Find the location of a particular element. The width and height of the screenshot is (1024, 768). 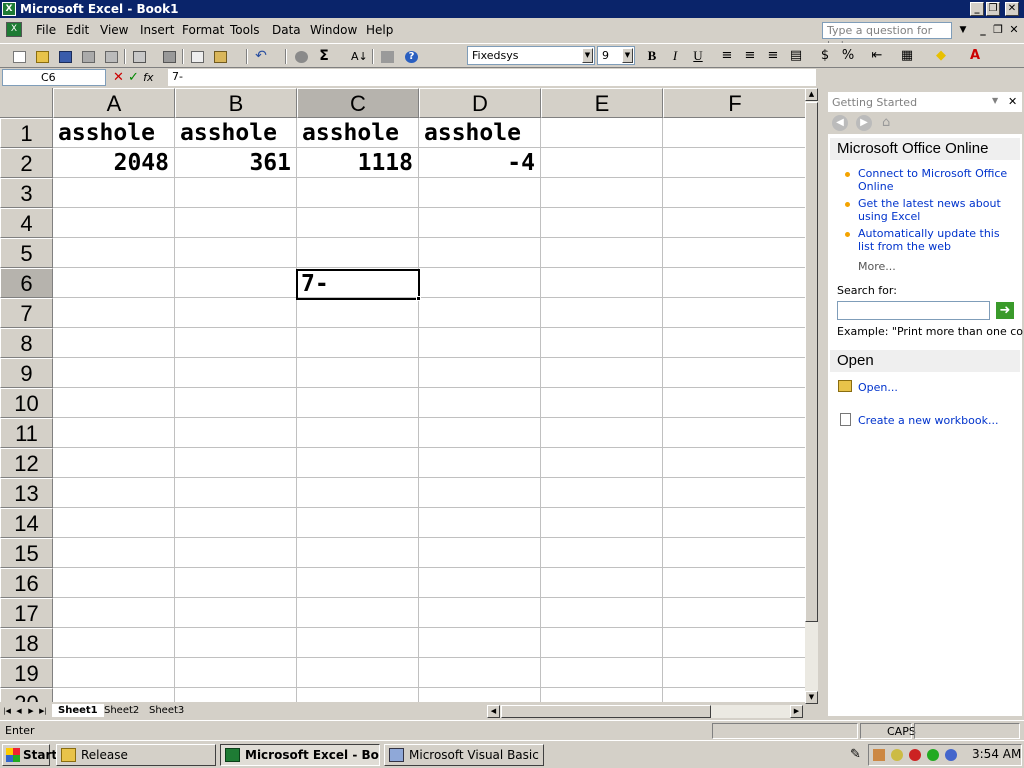

antivirus-icon is located at coordinates (933, 755).